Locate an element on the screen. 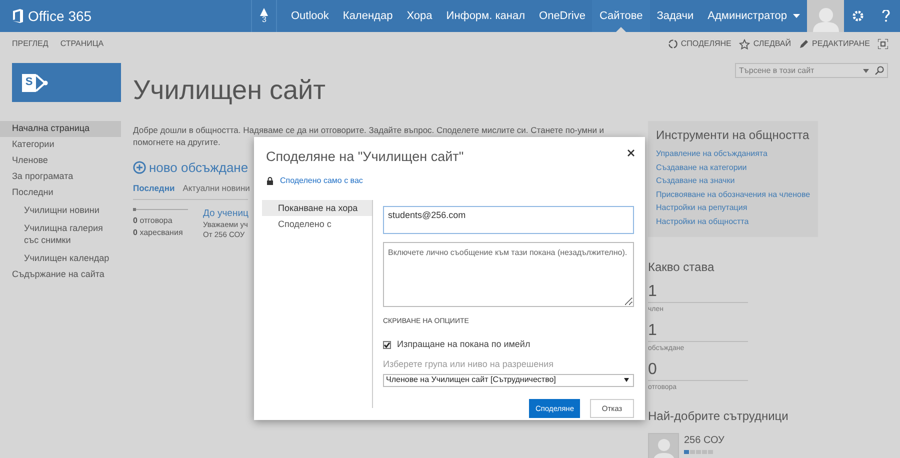  permission-select: Членове на Училищен сайт [Сътрудничество] is located at coordinates (508, 380).